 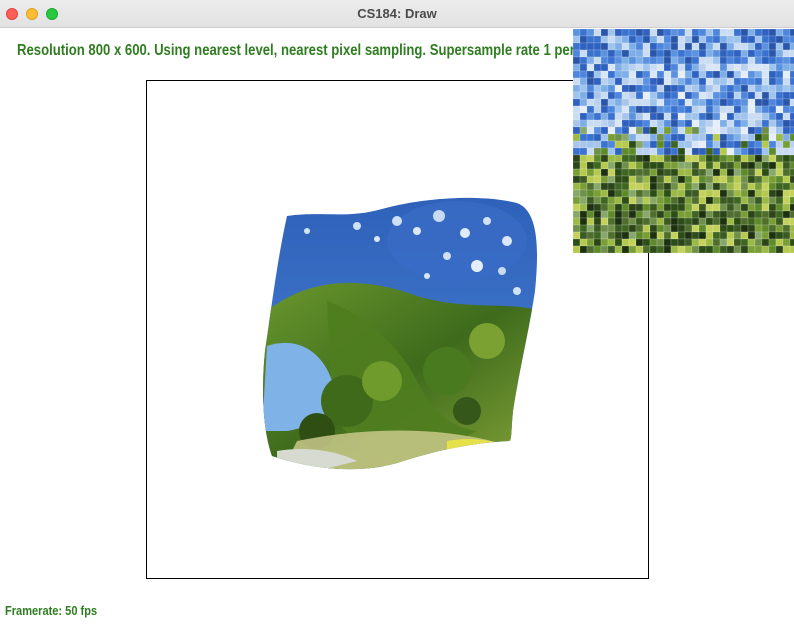 I want to click on title-bar: CS184: Draw, so click(x=397, y=14).